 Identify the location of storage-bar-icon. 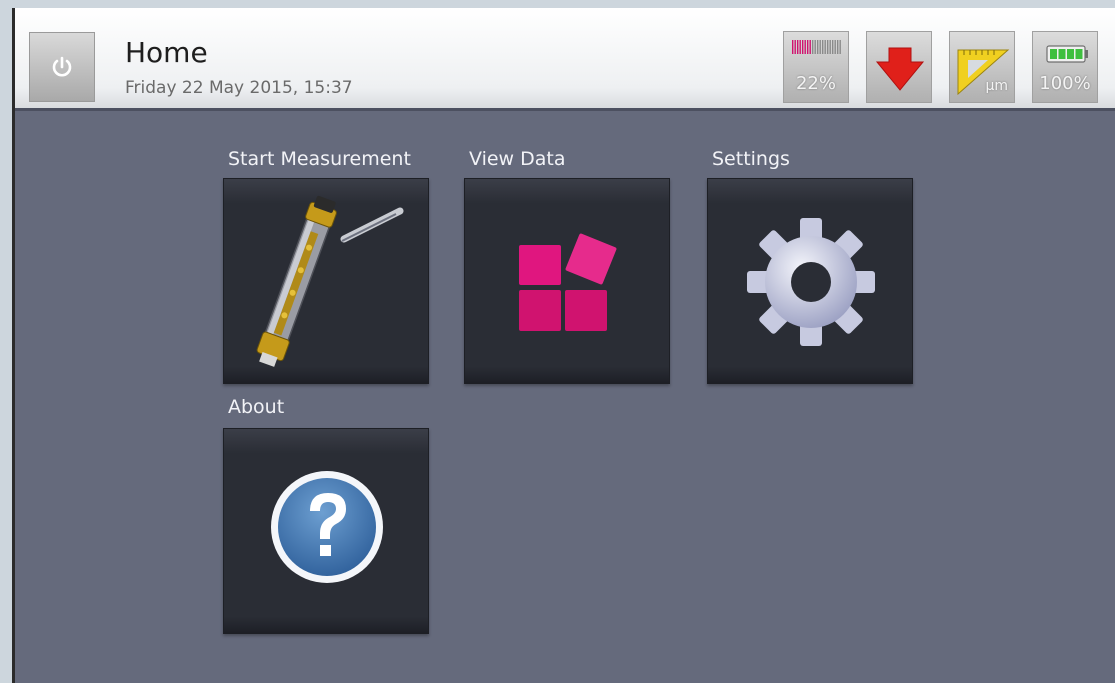
(816, 47).